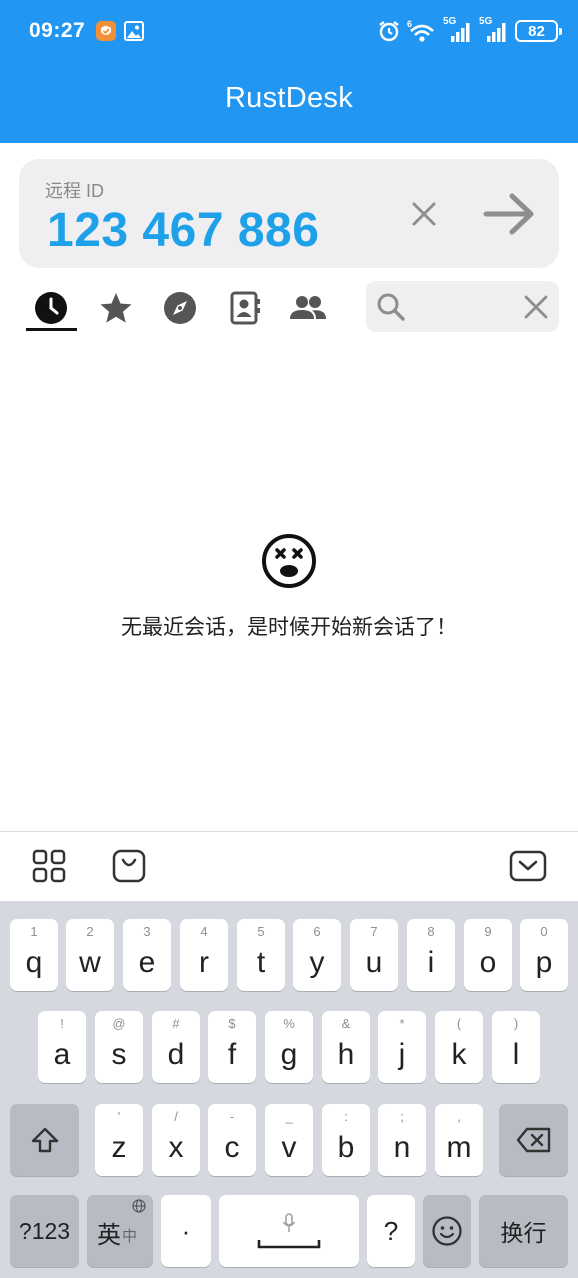 This screenshot has height=1278, width=578. Describe the element at coordinates (176, 1054) in the screenshot. I see `key-label: d` at that location.